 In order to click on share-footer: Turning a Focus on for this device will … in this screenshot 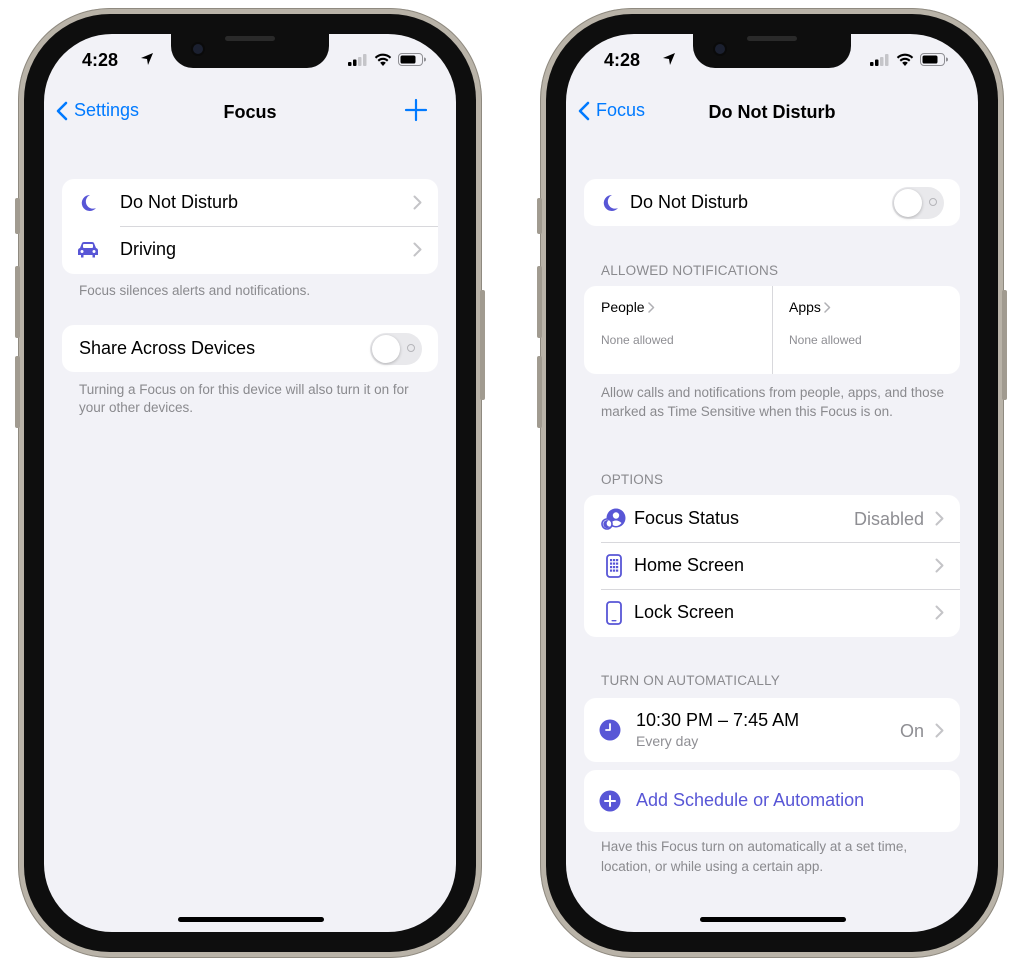, I will do `click(244, 398)`.